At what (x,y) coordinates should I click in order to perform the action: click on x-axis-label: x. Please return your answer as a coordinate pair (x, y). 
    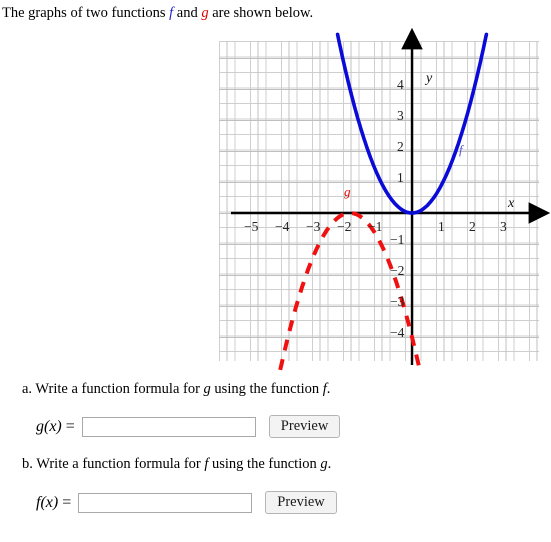
    Looking at the image, I should click on (511, 203).